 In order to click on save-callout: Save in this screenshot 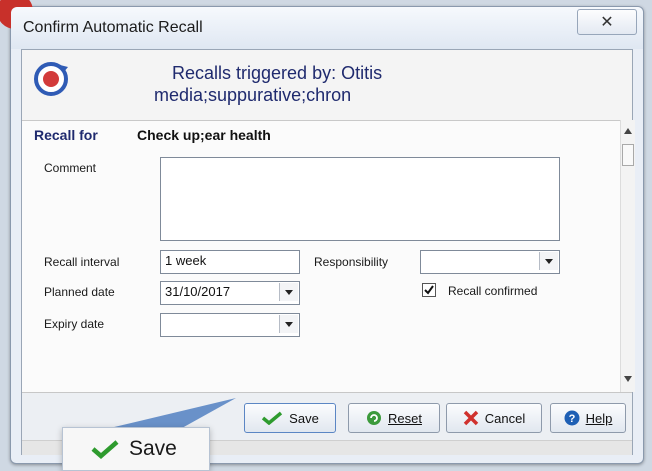, I will do `click(136, 449)`.